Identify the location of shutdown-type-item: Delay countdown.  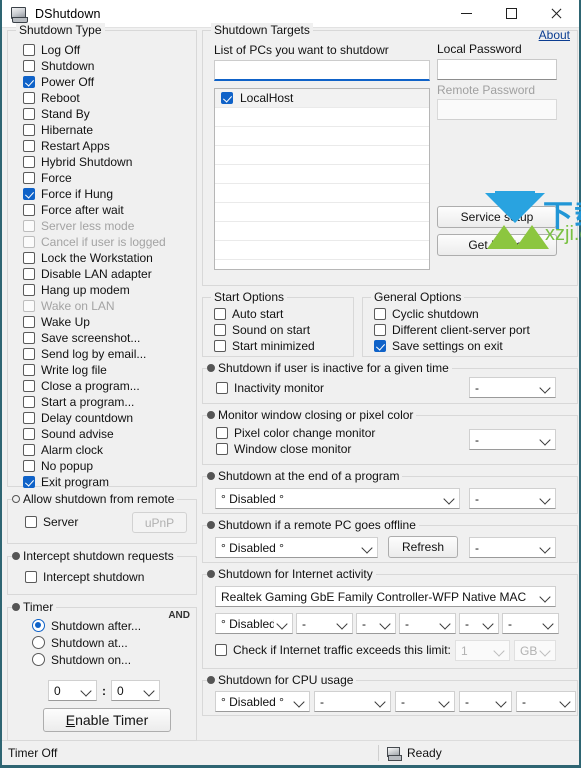
(109, 418).